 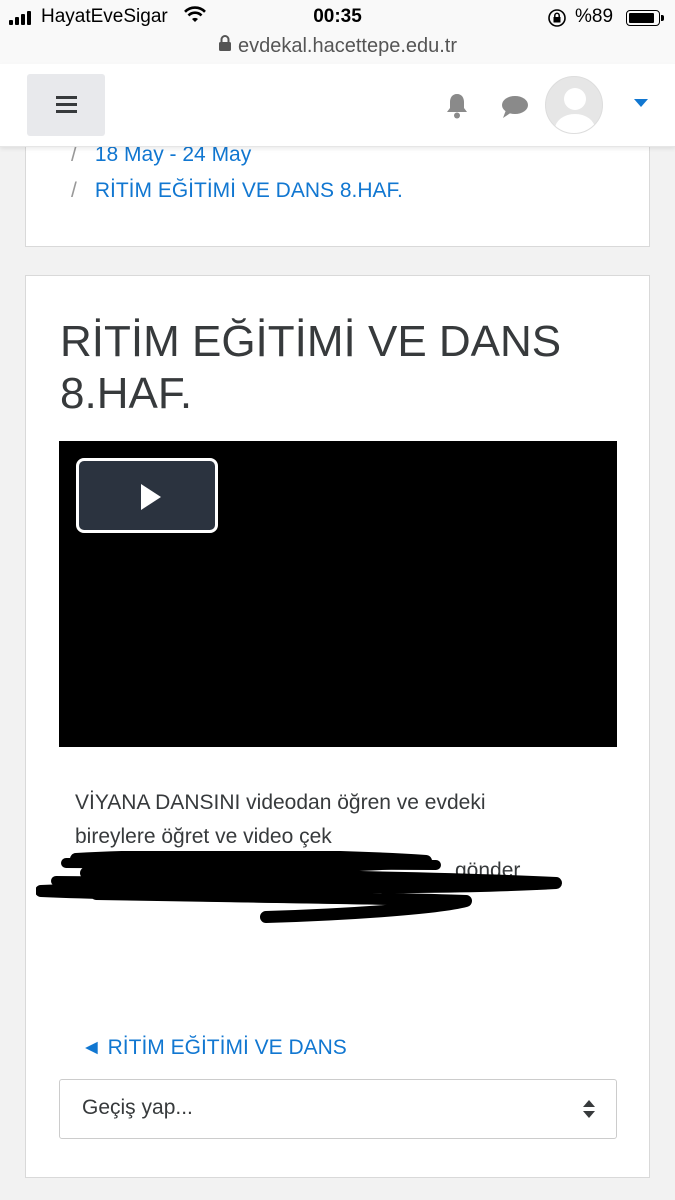 What do you see at coordinates (66, 105) in the screenshot?
I see `menu-toggle-button` at bounding box center [66, 105].